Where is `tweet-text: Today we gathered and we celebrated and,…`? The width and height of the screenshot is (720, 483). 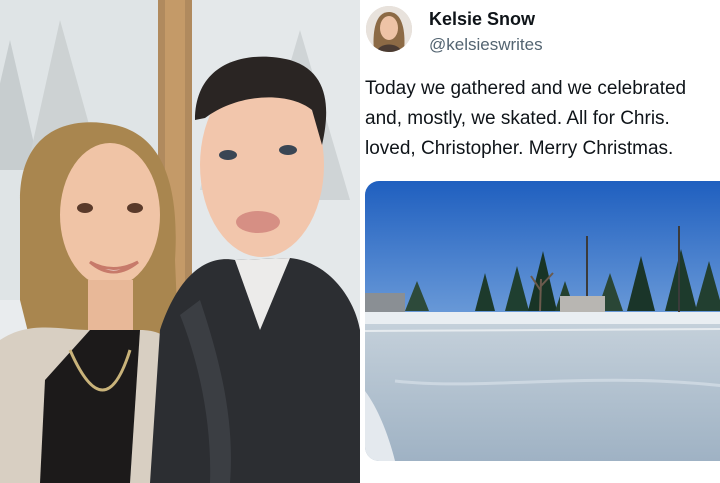
tweet-text: Today we gathered and we celebrated and,… is located at coordinates (542, 119).